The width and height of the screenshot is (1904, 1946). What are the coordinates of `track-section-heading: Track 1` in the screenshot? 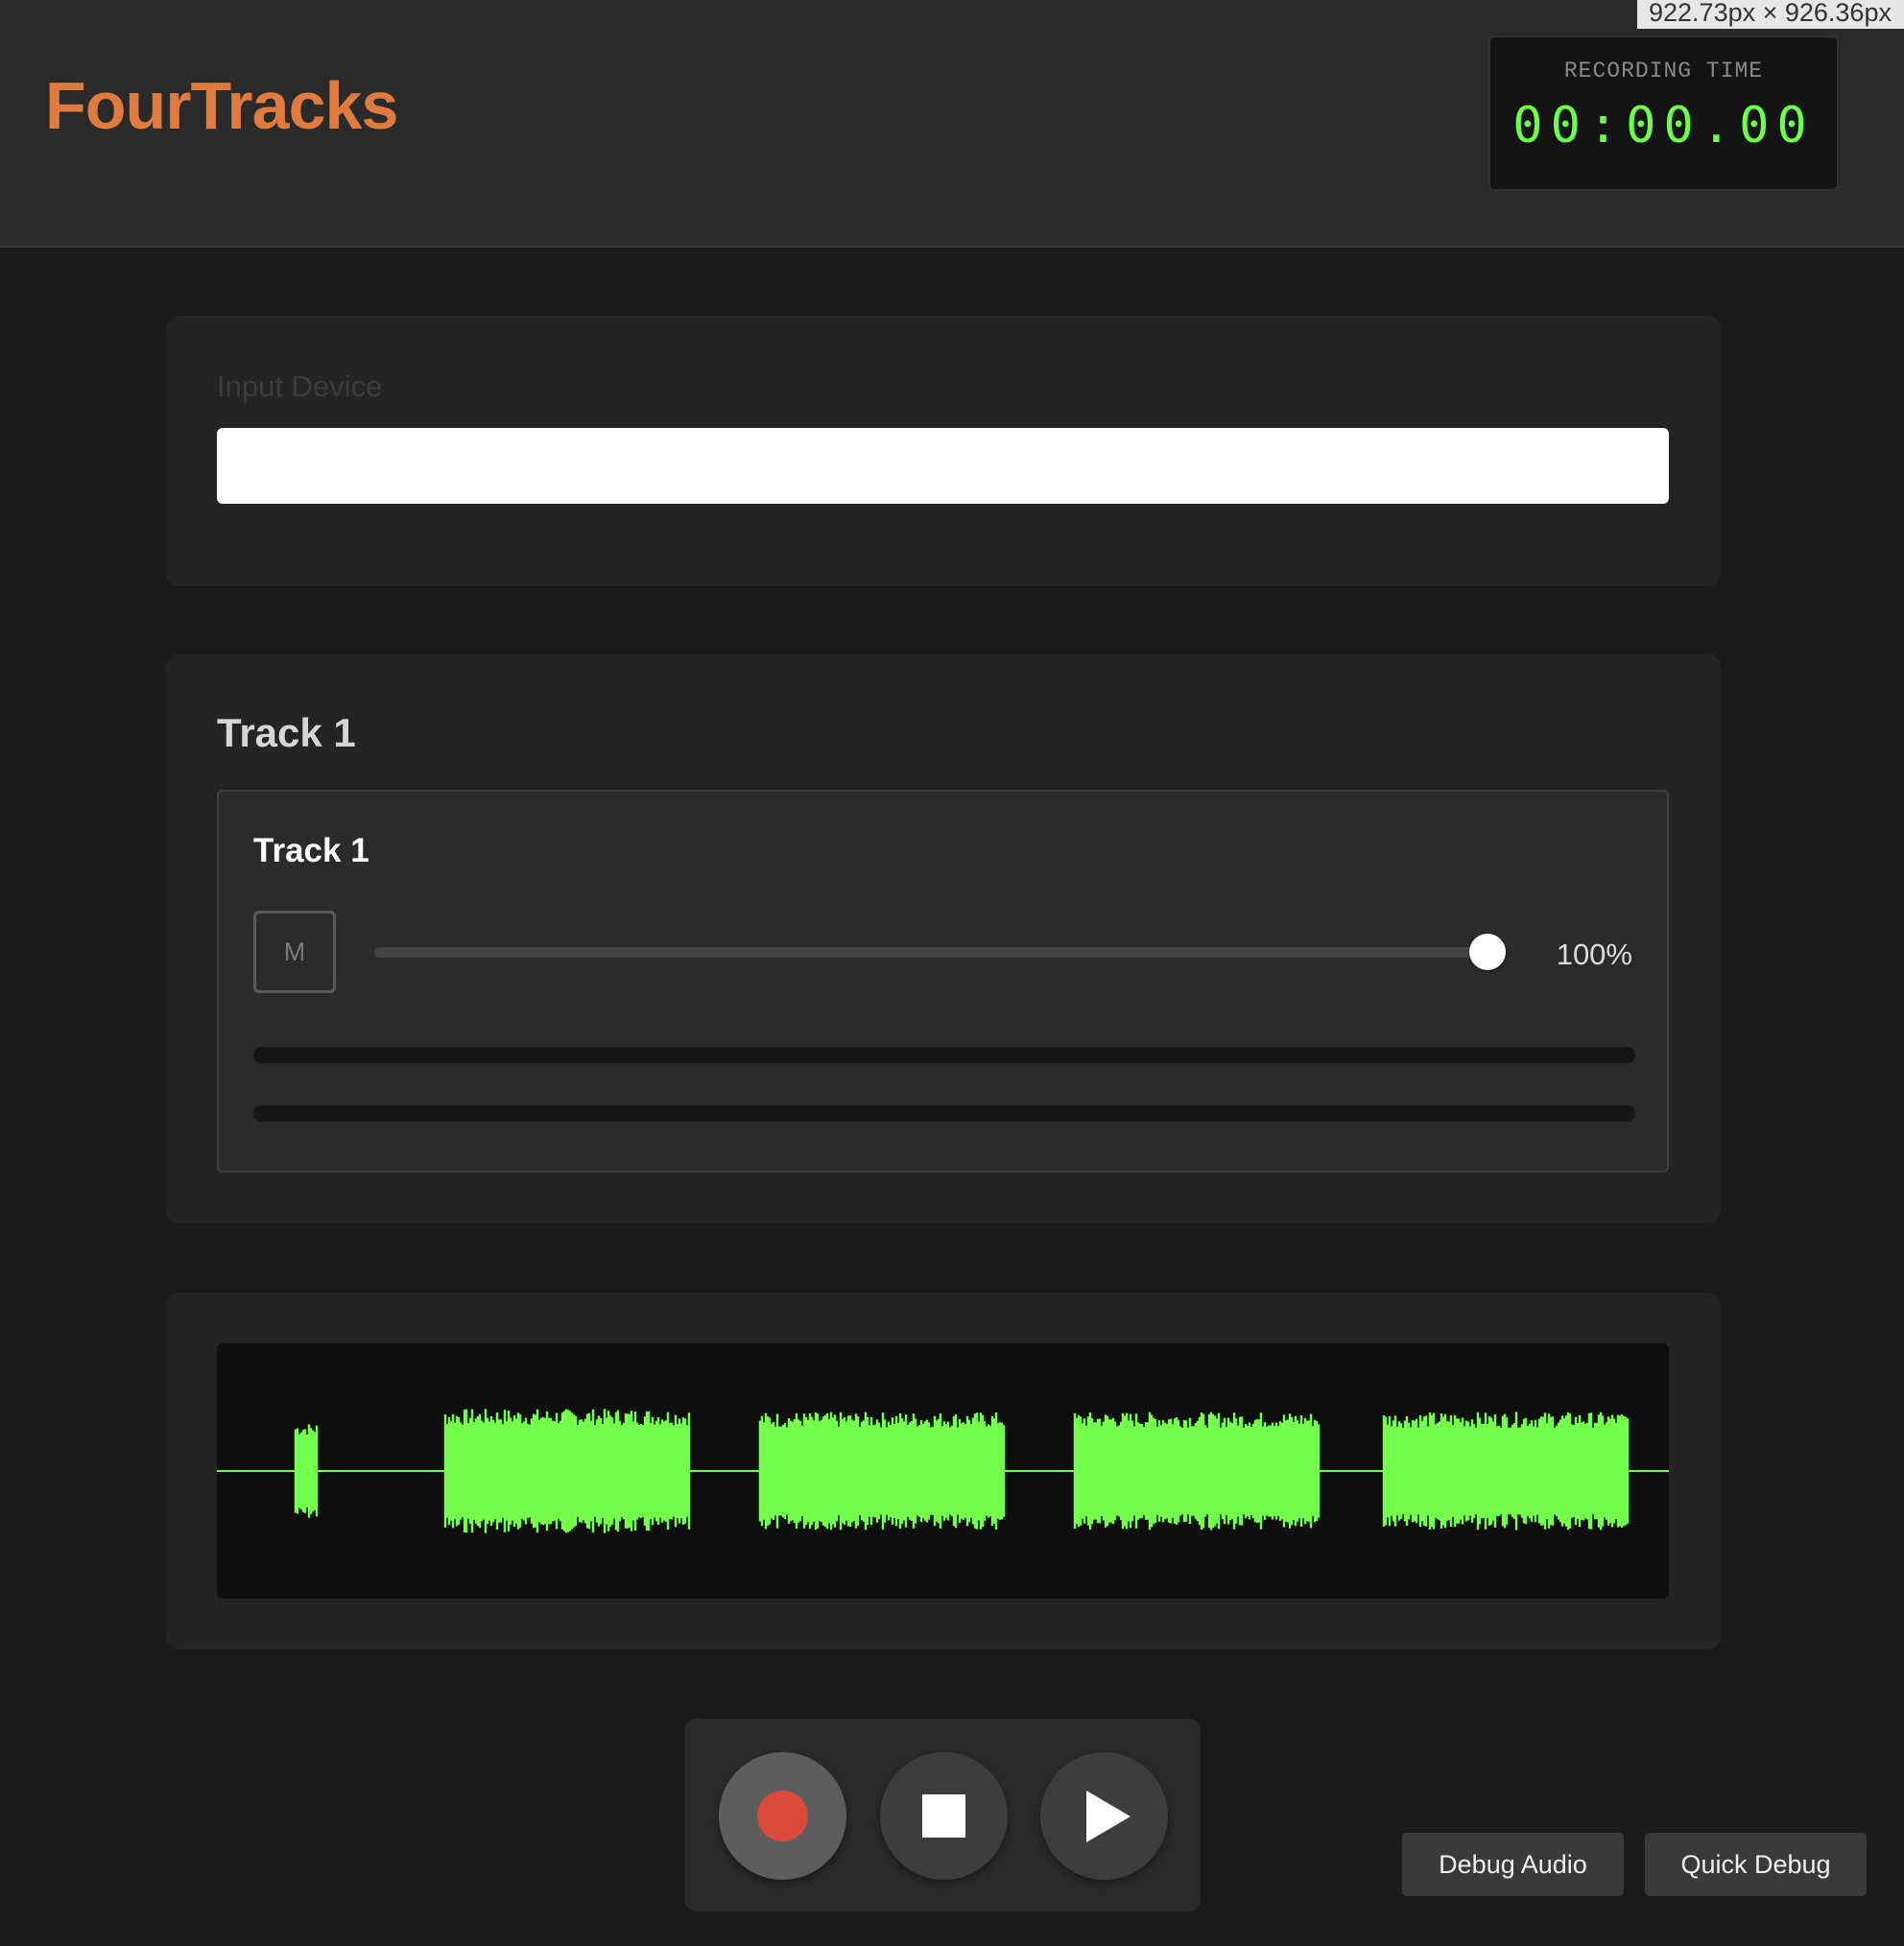 It's located at (286, 732).